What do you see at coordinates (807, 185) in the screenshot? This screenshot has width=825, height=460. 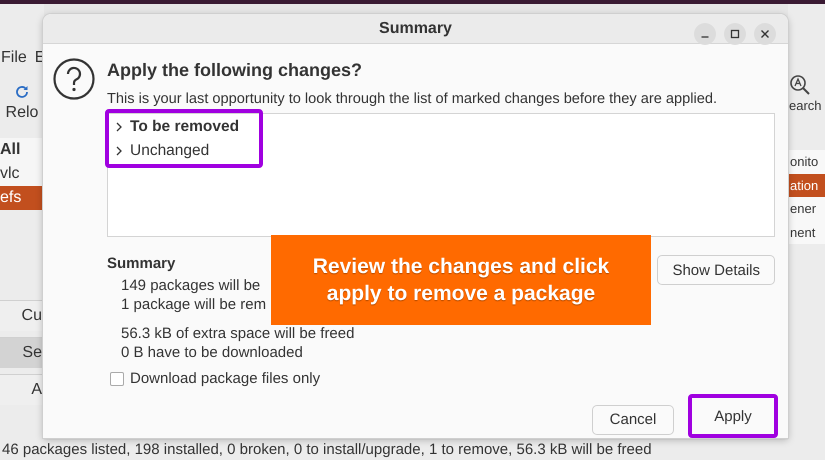 I see `package-list-row: ation` at bounding box center [807, 185].